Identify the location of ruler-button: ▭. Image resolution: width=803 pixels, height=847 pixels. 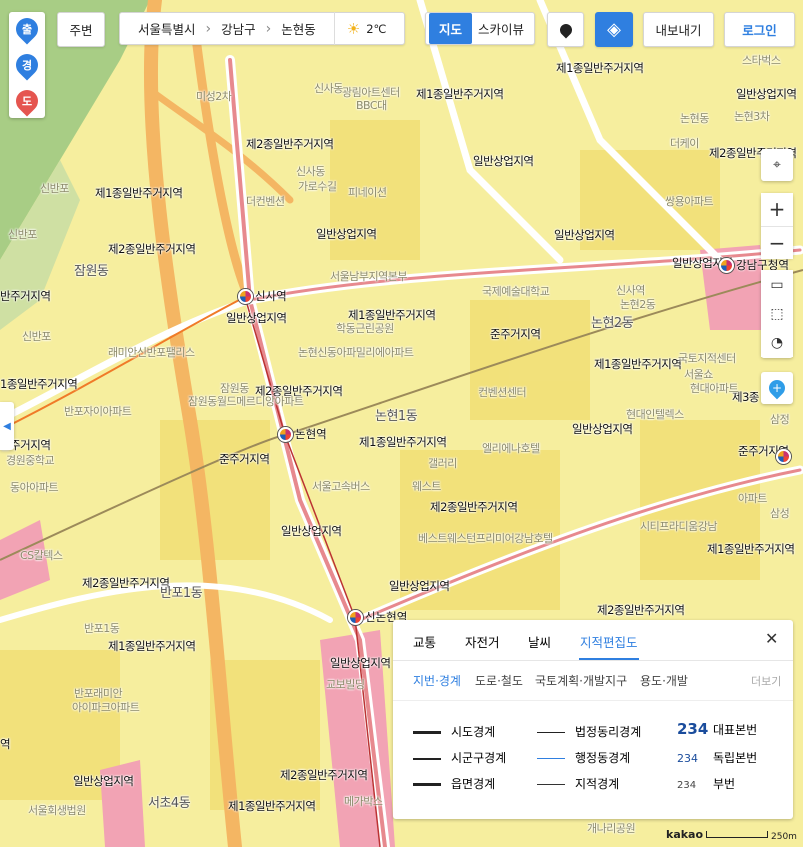
(777, 284).